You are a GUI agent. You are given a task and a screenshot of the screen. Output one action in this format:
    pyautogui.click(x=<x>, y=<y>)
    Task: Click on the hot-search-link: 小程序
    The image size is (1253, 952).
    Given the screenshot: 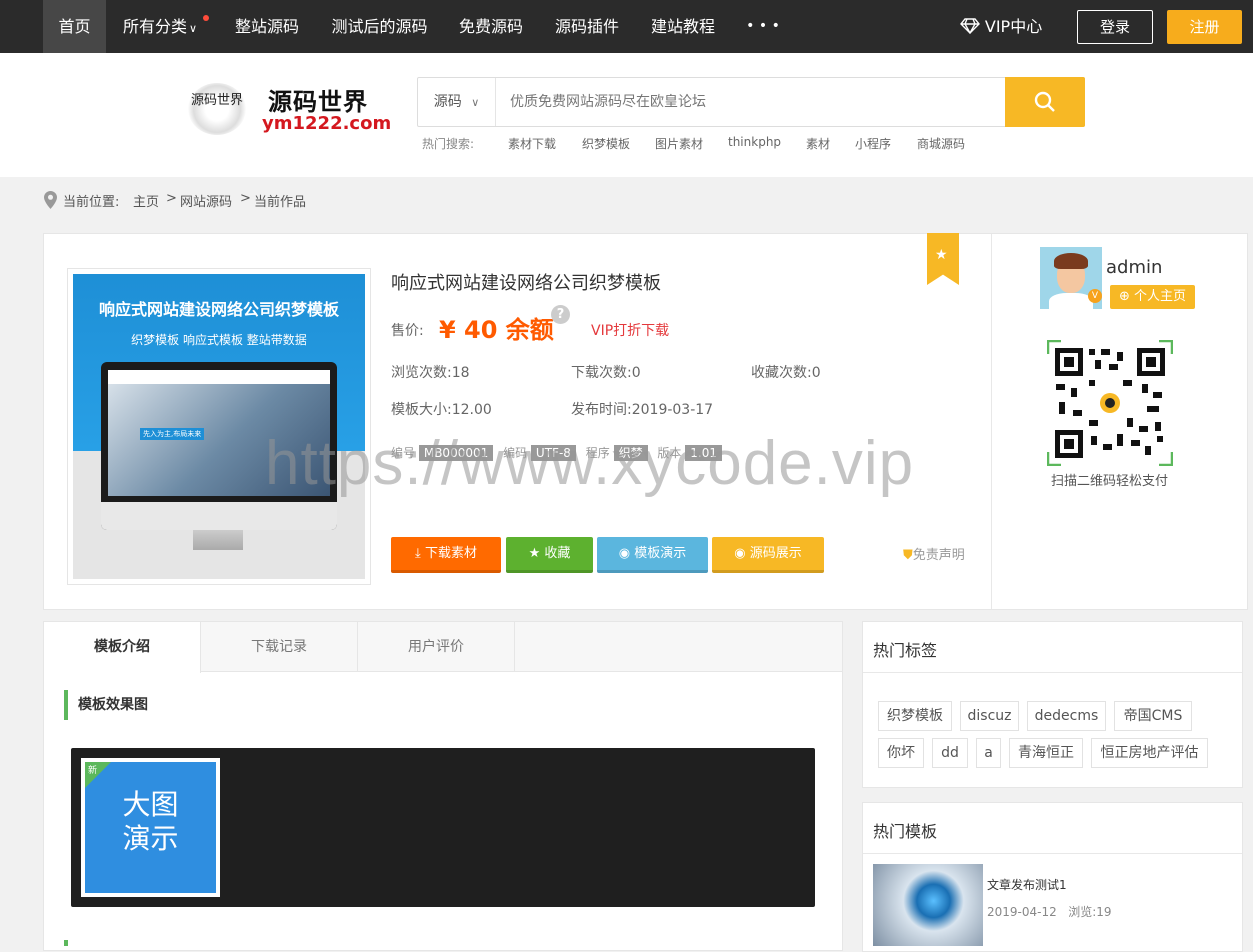 What is the action you would take?
    pyautogui.click(x=873, y=143)
    